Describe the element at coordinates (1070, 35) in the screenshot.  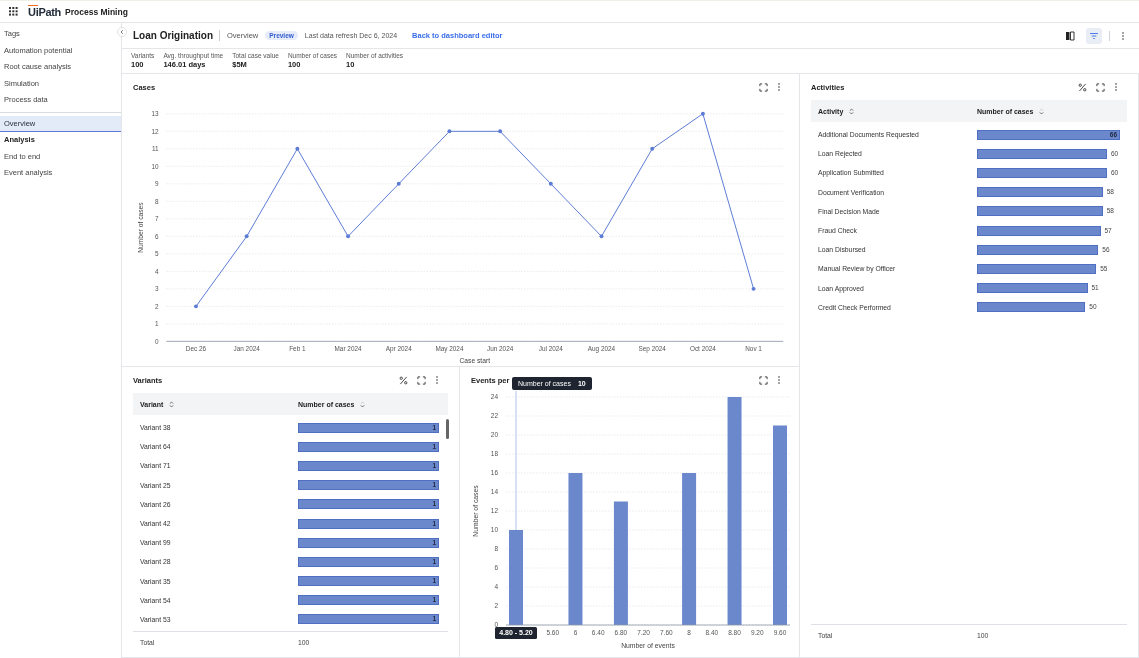
I see `compare-icon` at that location.